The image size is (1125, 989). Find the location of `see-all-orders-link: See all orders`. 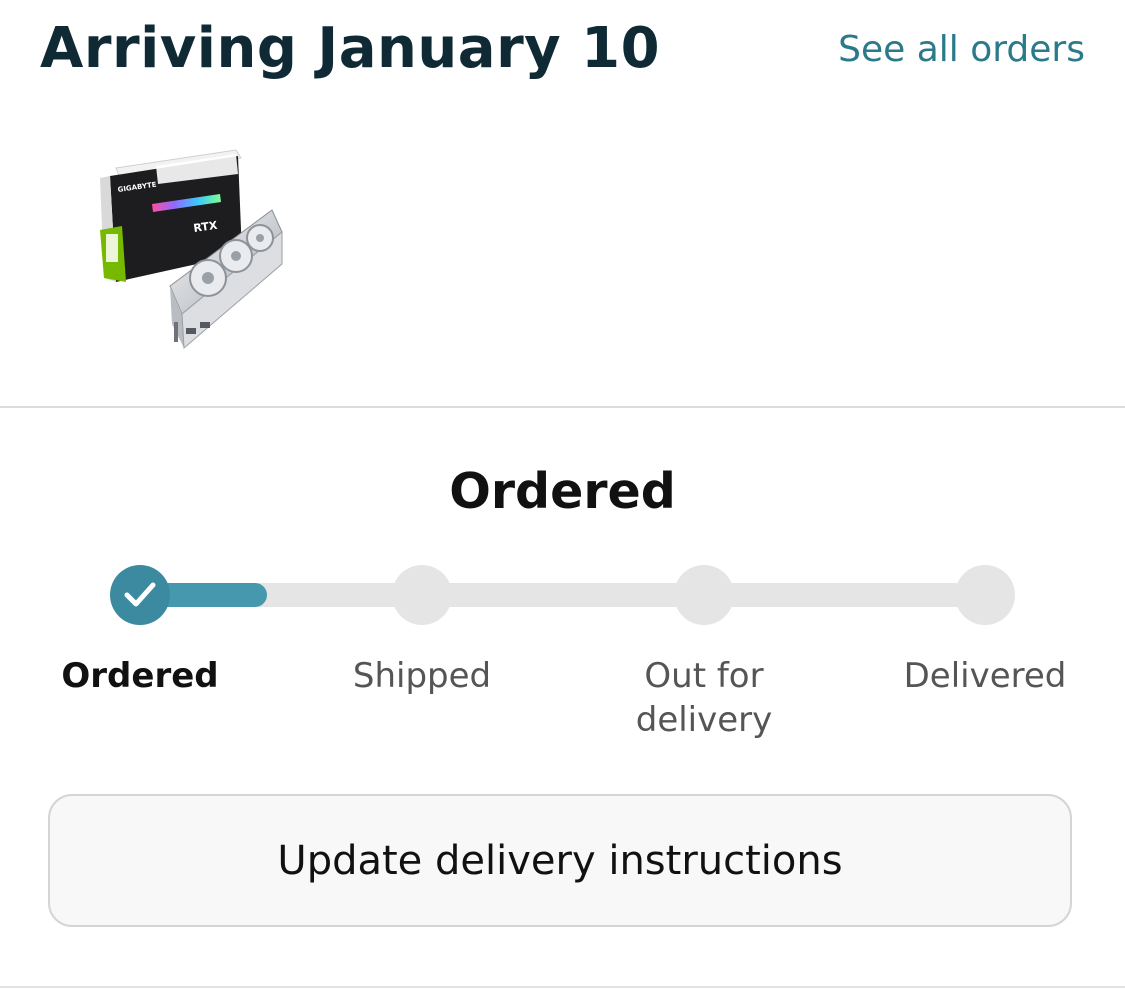

see-all-orders-link: See all orders is located at coordinates (961, 50).